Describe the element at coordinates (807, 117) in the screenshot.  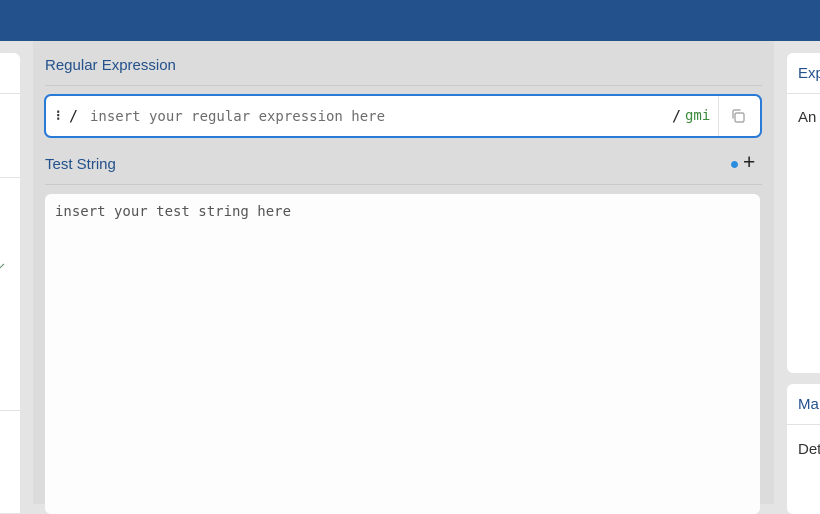
I see `explanation-body: An` at that location.